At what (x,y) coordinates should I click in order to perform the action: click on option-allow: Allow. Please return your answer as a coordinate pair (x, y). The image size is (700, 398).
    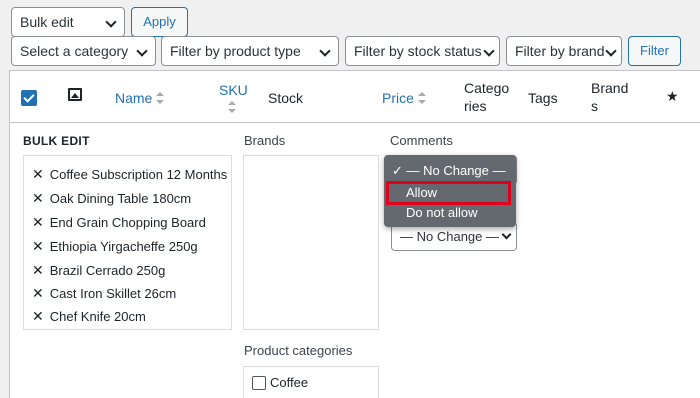
    Looking at the image, I should click on (450, 193).